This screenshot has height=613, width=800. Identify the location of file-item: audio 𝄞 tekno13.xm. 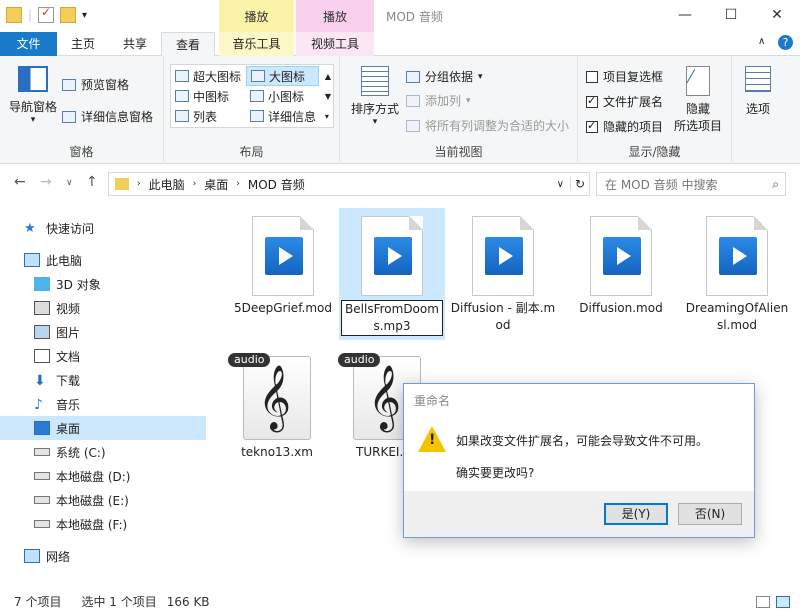
(277, 404).